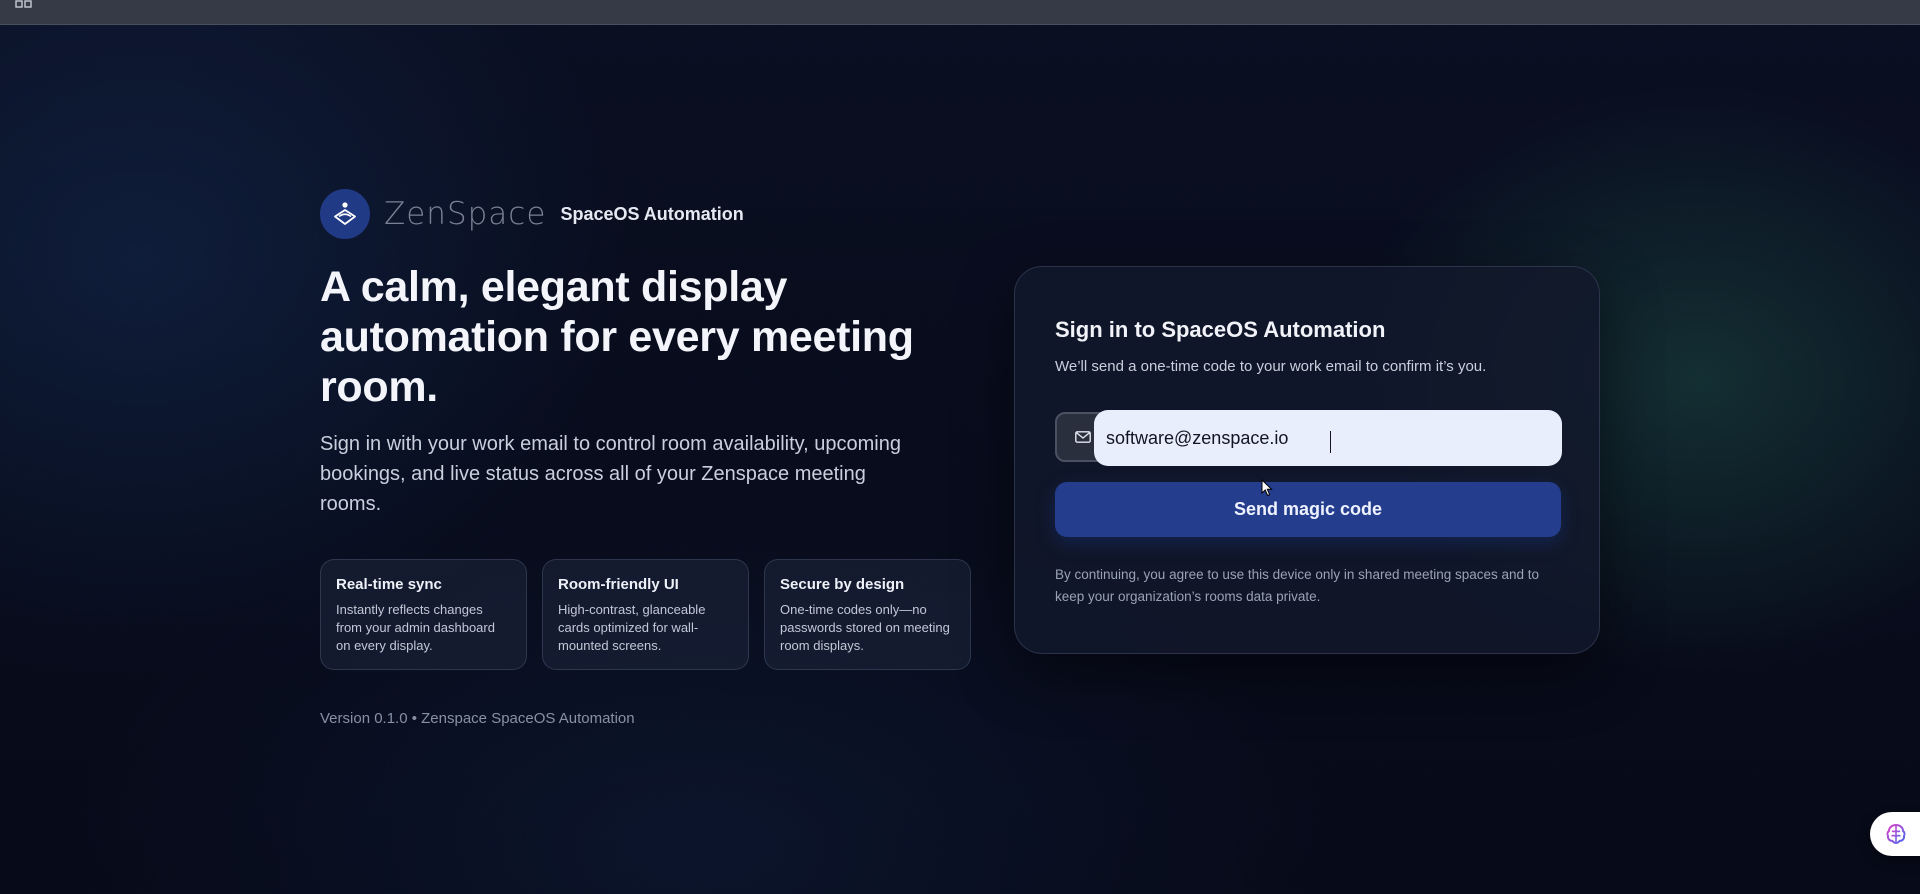 The image size is (1920, 894). Describe the element at coordinates (1308, 509) in the screenshot. I see `send-magic-code-button: Send magic code` at that location.